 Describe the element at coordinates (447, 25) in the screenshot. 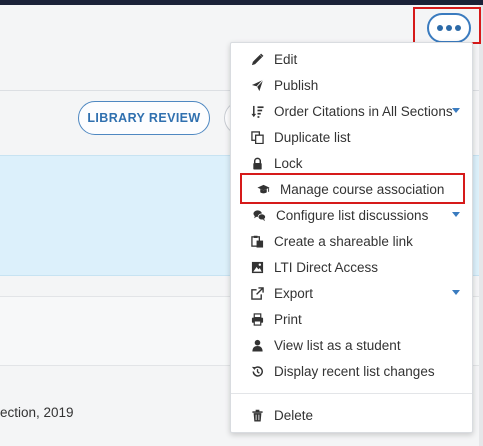

I see `highlight-box-more-actions` at that location.